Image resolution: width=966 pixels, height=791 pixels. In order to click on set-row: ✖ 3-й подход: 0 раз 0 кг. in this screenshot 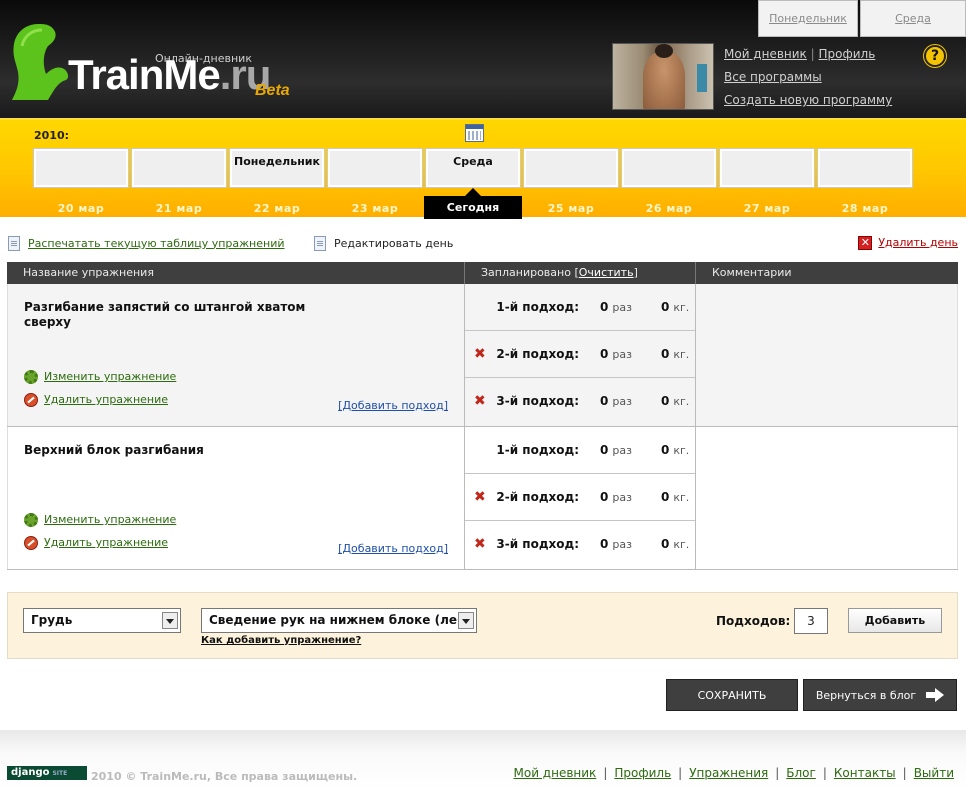, I will do `click(580, 544)`.